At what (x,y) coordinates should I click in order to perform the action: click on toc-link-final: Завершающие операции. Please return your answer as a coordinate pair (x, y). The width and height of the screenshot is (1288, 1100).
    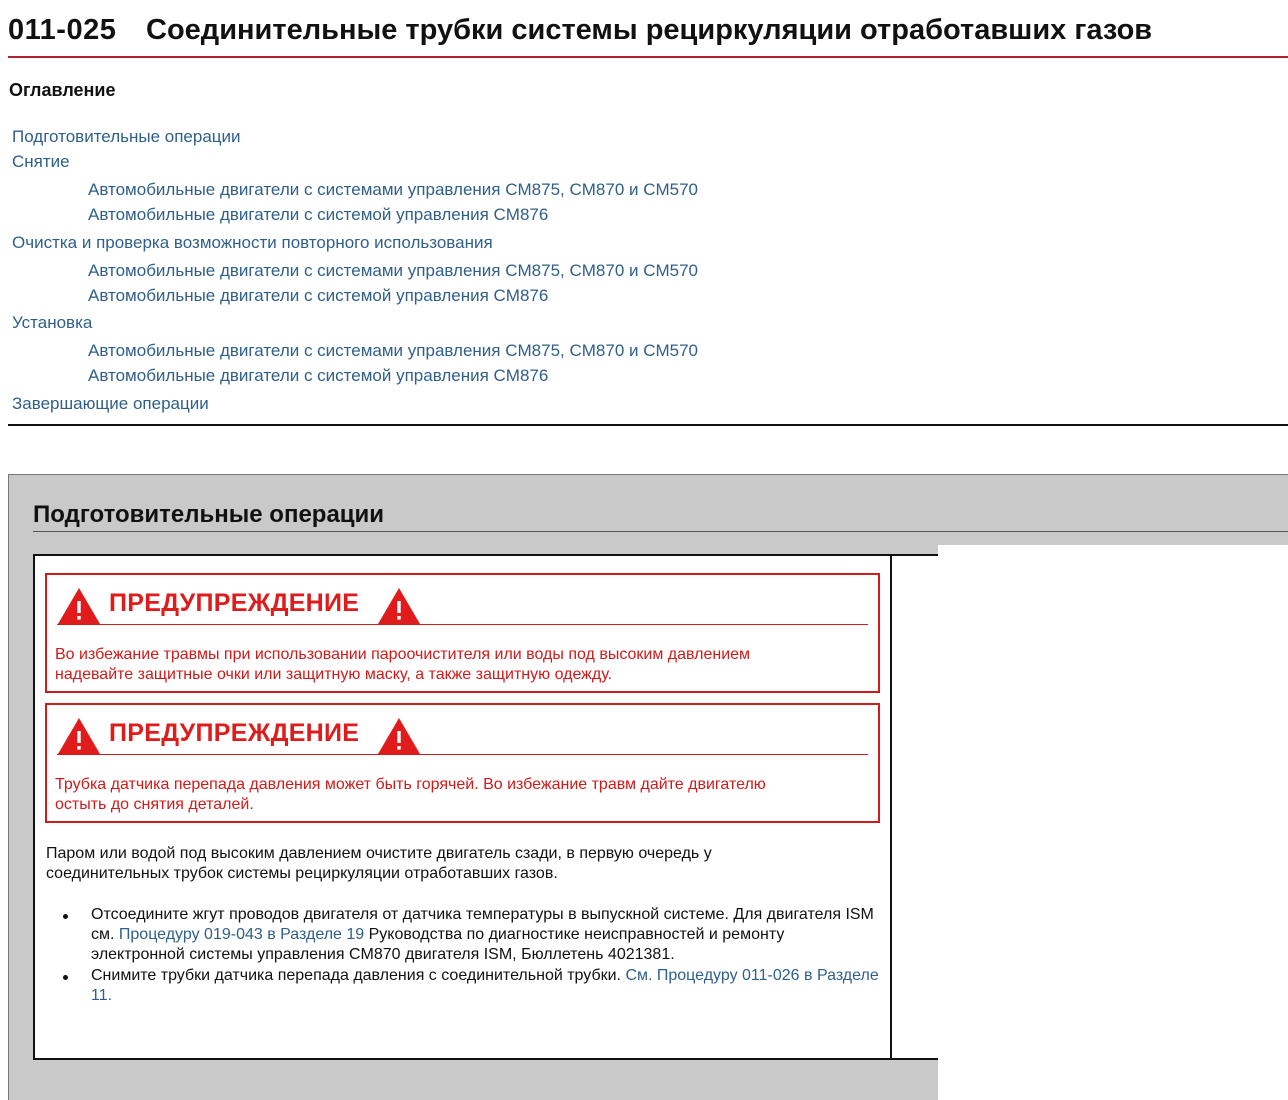
    Looking at the image, I should click on (110, 404).